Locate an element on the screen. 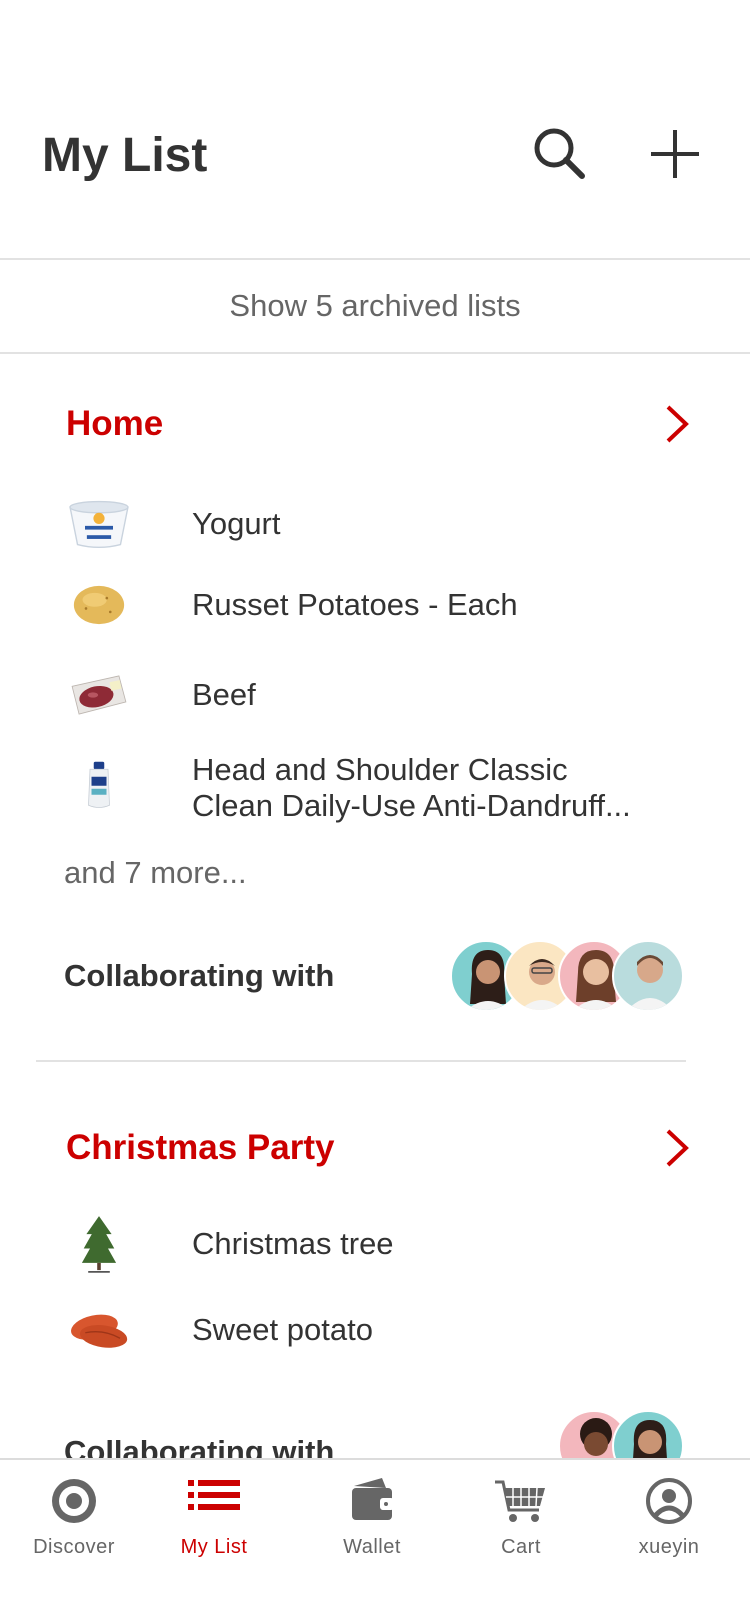 The image size is (750, 1624). list-item: Christmas tree is located at coordinates (384, 1244).